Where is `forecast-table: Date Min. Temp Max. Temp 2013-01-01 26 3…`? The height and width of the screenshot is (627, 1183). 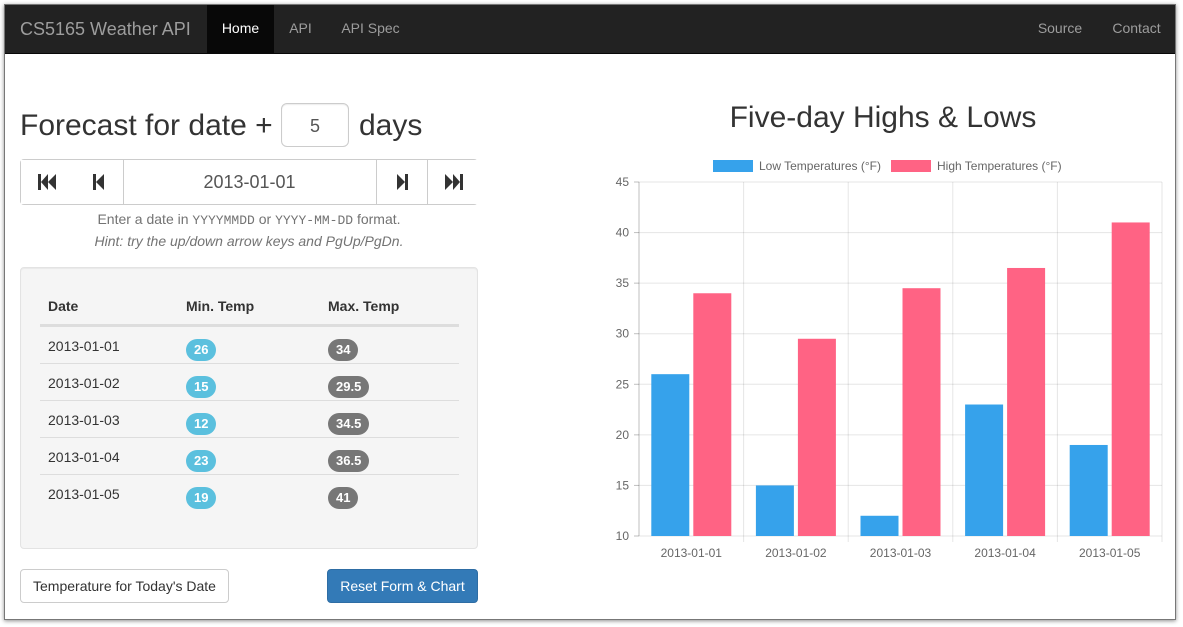
forecast-table: Date Min. Temp Max. Temp 2013-01-01 26 3… is located at coordinates (249, 399).